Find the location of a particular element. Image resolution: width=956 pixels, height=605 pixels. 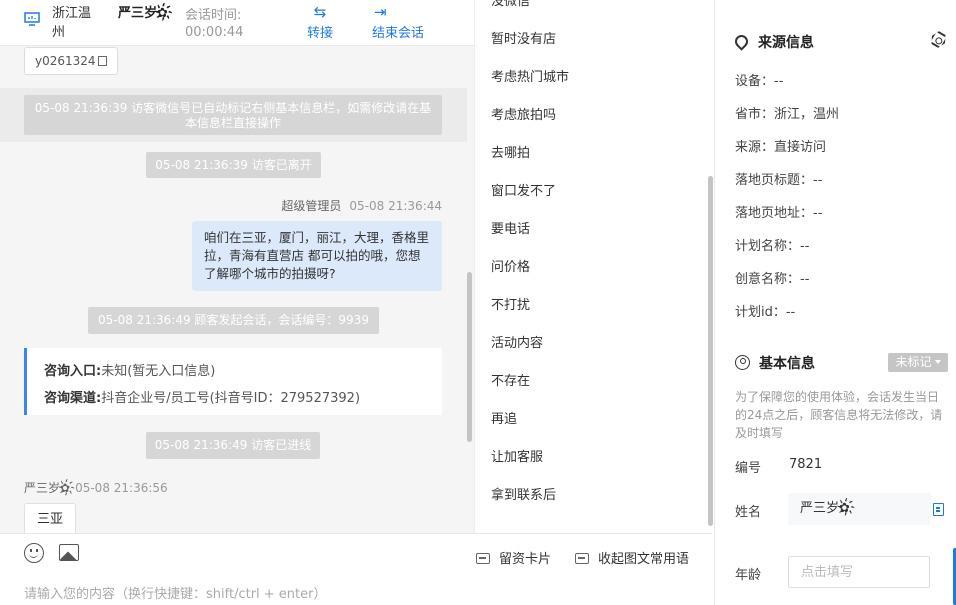

visitor-location: 浙江温州 is located at coordinates (72, 23).